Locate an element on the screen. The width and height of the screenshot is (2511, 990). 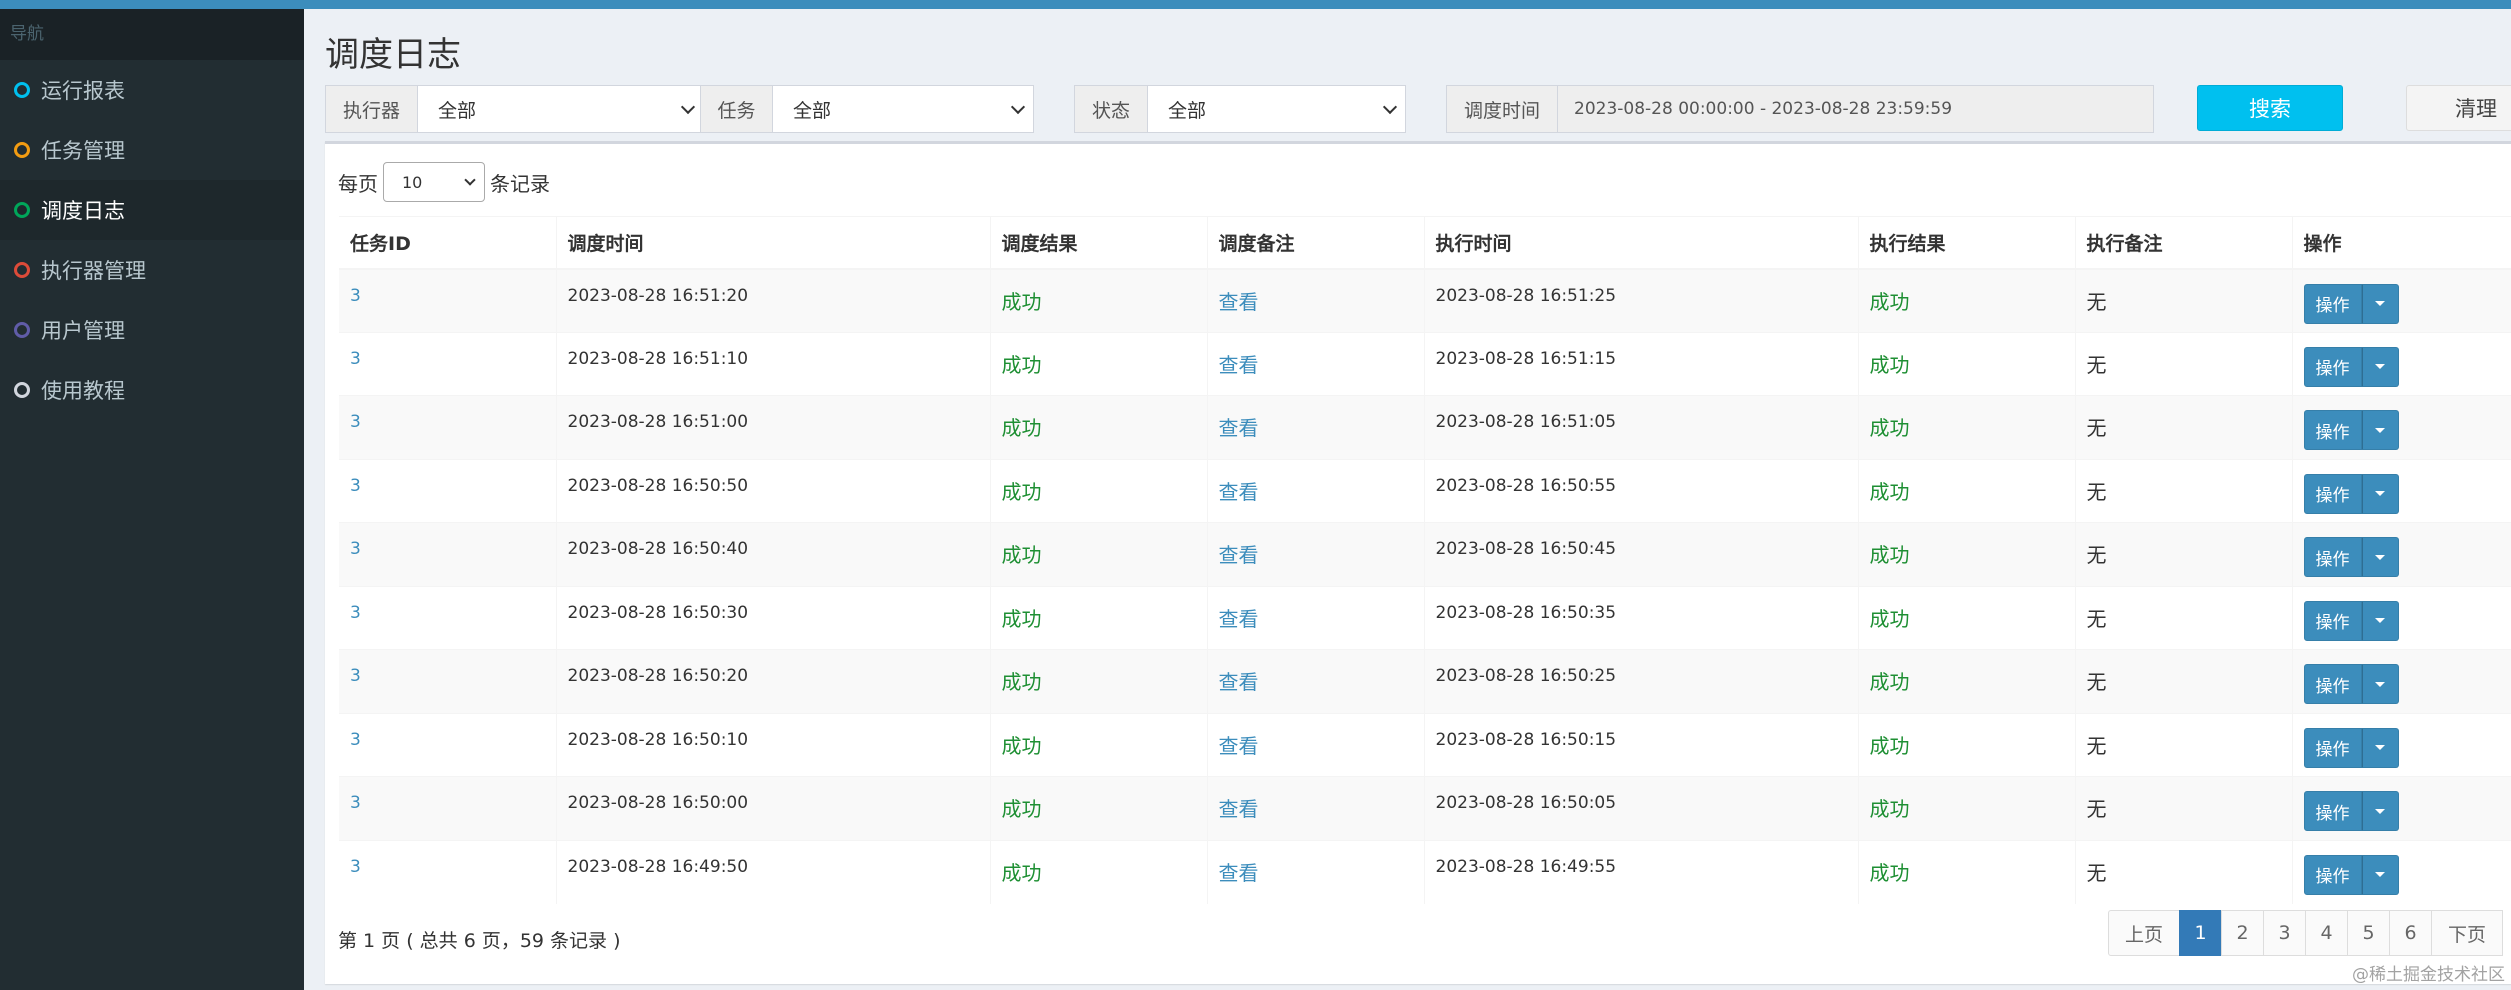
handle-time-cell: 2023-08-28 16:49:55 is located at coordinates (1640, 871).